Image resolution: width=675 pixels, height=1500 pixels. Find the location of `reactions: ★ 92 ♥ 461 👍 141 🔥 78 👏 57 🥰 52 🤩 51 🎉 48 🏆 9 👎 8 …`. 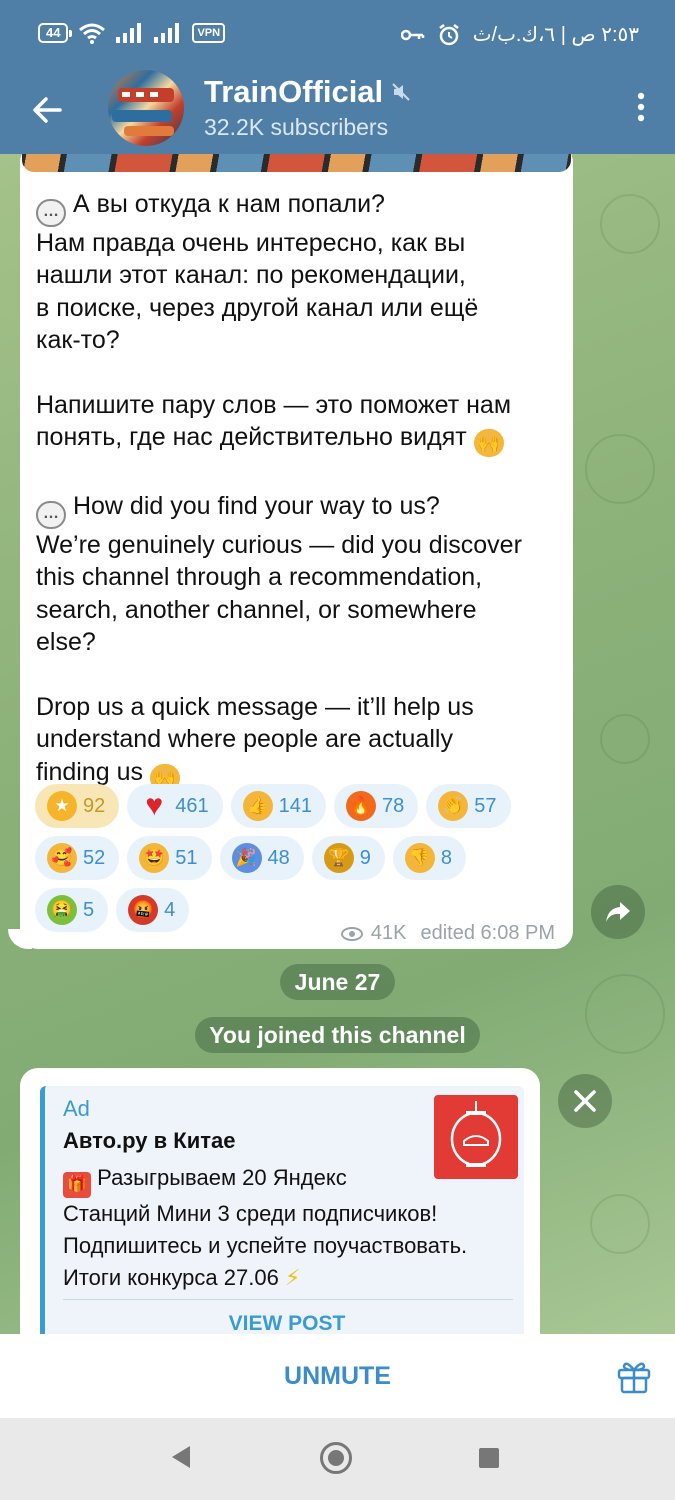

reactions: ★ 92 ♥ 461 👍 141 🔥 78 👏 57 🥰 52 🤩 51 🎉 48 🏆 9 👎 8 … is located at coordinates (300, 862).